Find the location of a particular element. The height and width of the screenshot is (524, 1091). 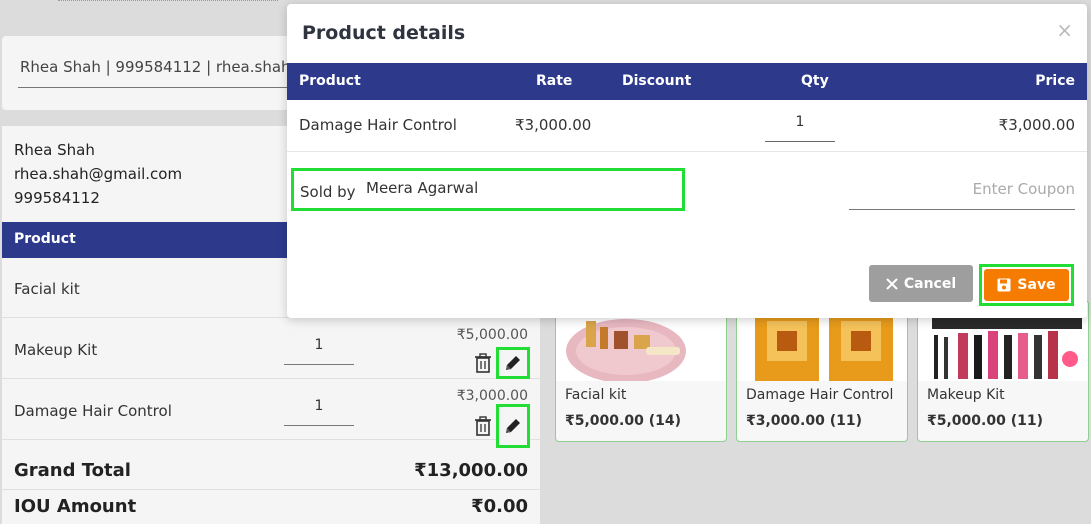

tile-name: Damage Hair Control is located at coordinates (820, 395).